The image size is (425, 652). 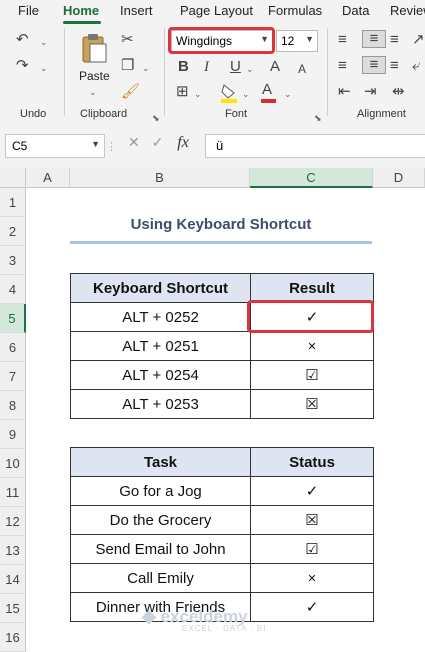 I want to click on shortcut-cell: ALT + 0253, so click(x=160, y=404).